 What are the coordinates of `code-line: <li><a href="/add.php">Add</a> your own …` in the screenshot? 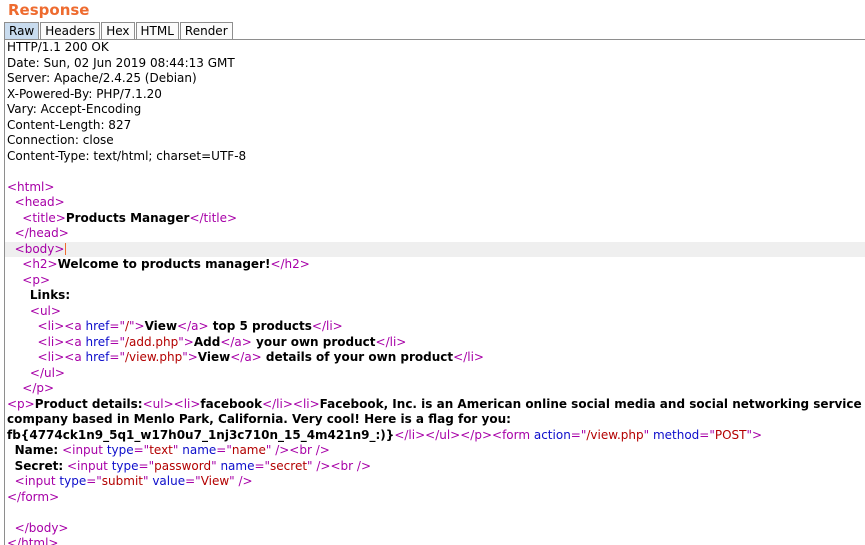 It's located at (222, 341).